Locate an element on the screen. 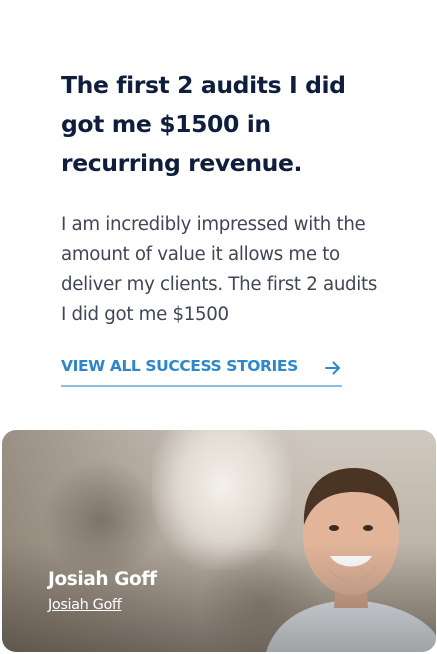 This screenshot has height=654, width=437. author-profile-link: Josiah Goff is located at coordinates (85, 605).